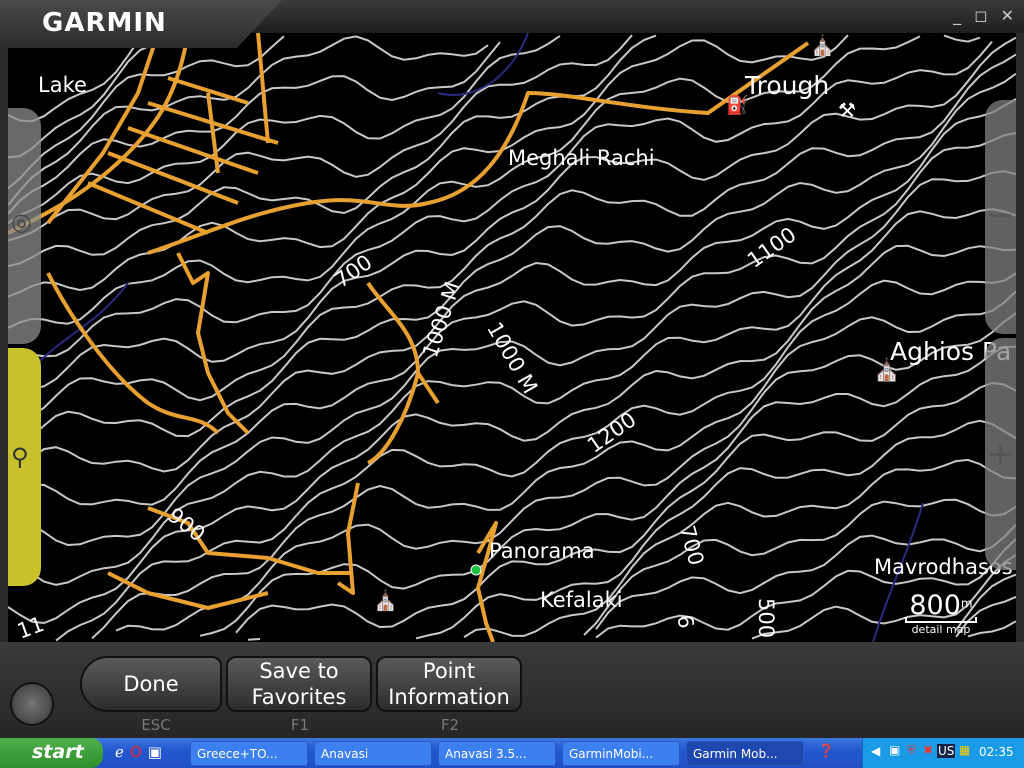 Image resolution: width=1024 pixels, height=768 pixels. I want to click on quick-launch: ℯO▣, so click(141, 752).